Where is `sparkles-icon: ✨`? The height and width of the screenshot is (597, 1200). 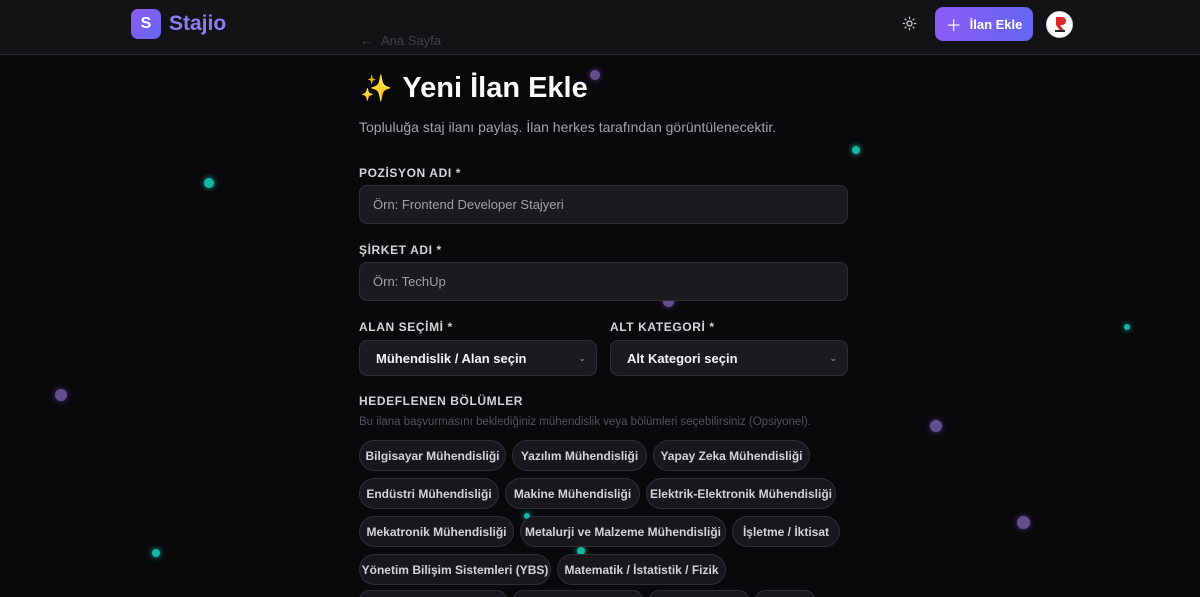
sparkles-icon: ✨ is located at coordinates (376, 88).